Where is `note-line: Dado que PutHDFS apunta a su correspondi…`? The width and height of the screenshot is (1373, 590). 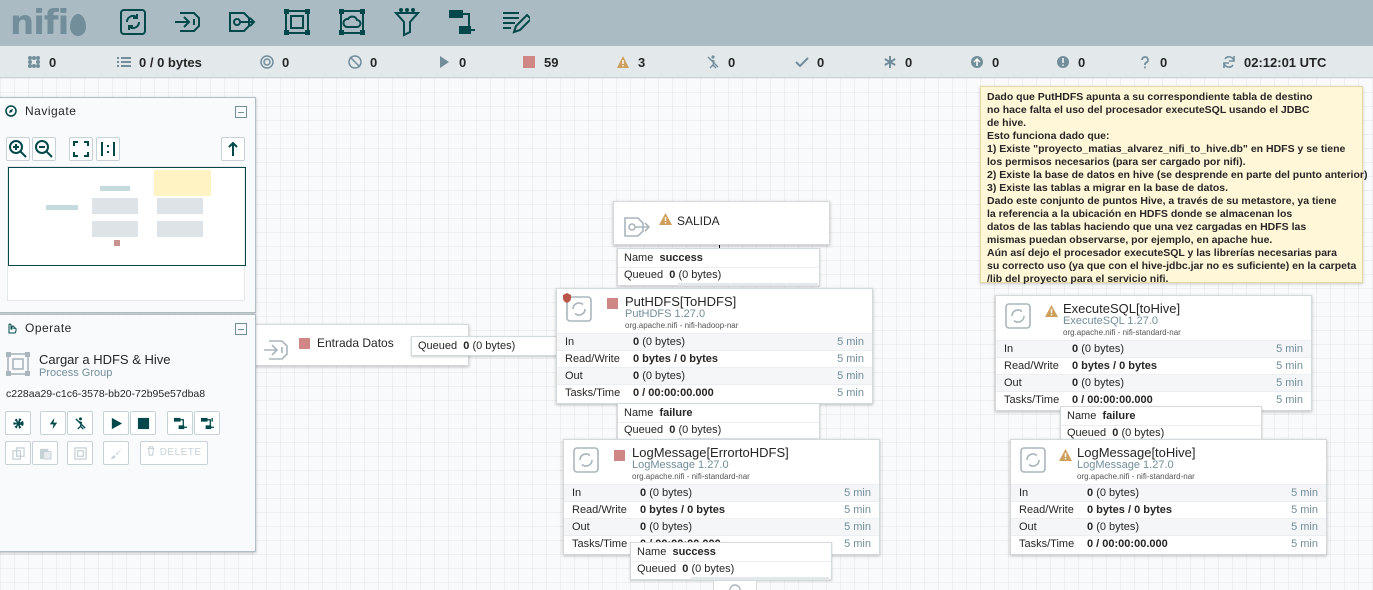
note-line: Dado que PutHDFS apunta a su correspondi… is located at coordinates (1150, 97).